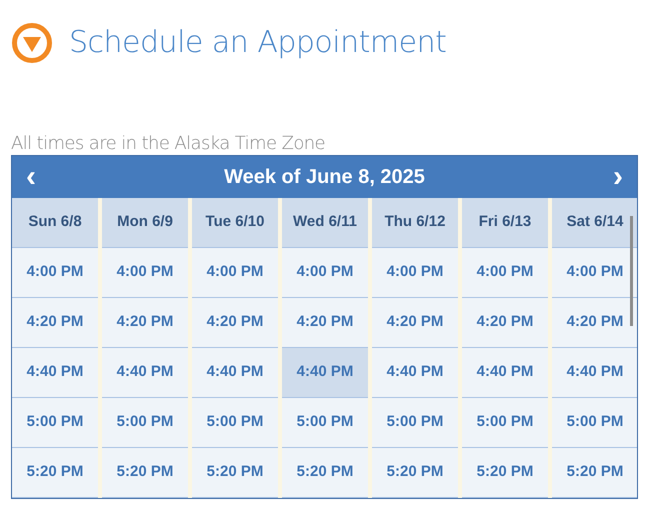  I want to click on scrollbar, so click(631, 271).